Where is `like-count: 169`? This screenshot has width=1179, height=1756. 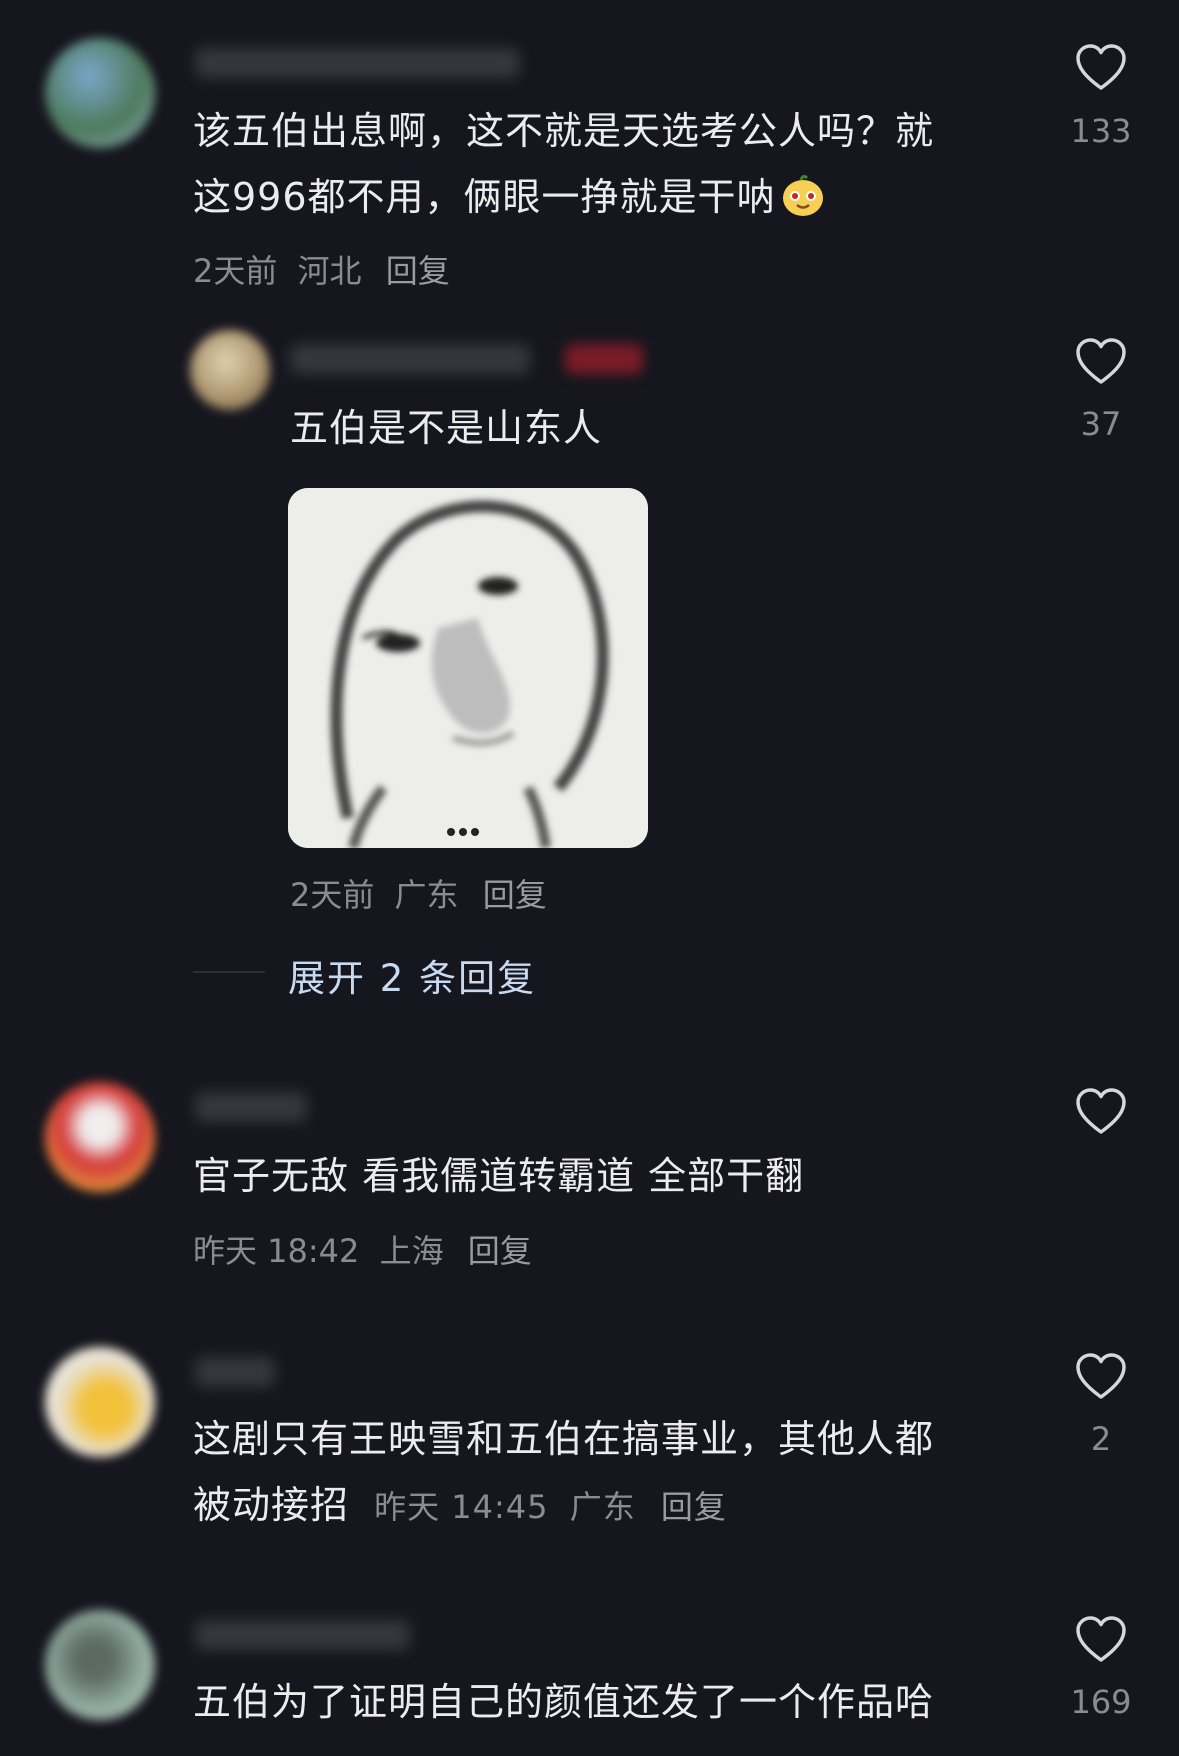 like-count: 169 is located at coordinates (1101, 1702).